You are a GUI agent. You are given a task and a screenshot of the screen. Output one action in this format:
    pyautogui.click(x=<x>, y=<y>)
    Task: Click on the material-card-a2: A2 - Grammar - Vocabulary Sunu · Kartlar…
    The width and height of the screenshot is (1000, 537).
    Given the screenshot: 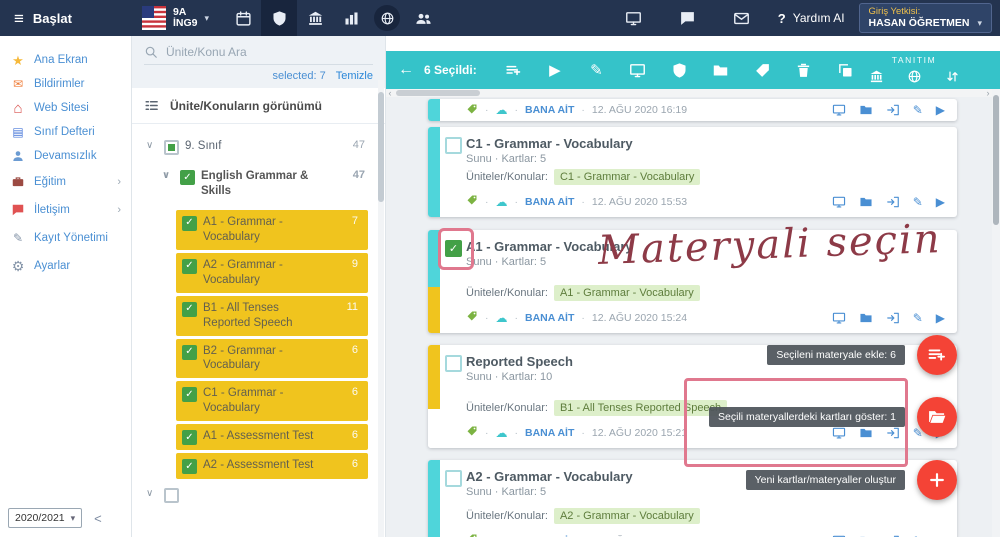 What is the action you would take?
    pyautogui.click(x=692, y=498)
    